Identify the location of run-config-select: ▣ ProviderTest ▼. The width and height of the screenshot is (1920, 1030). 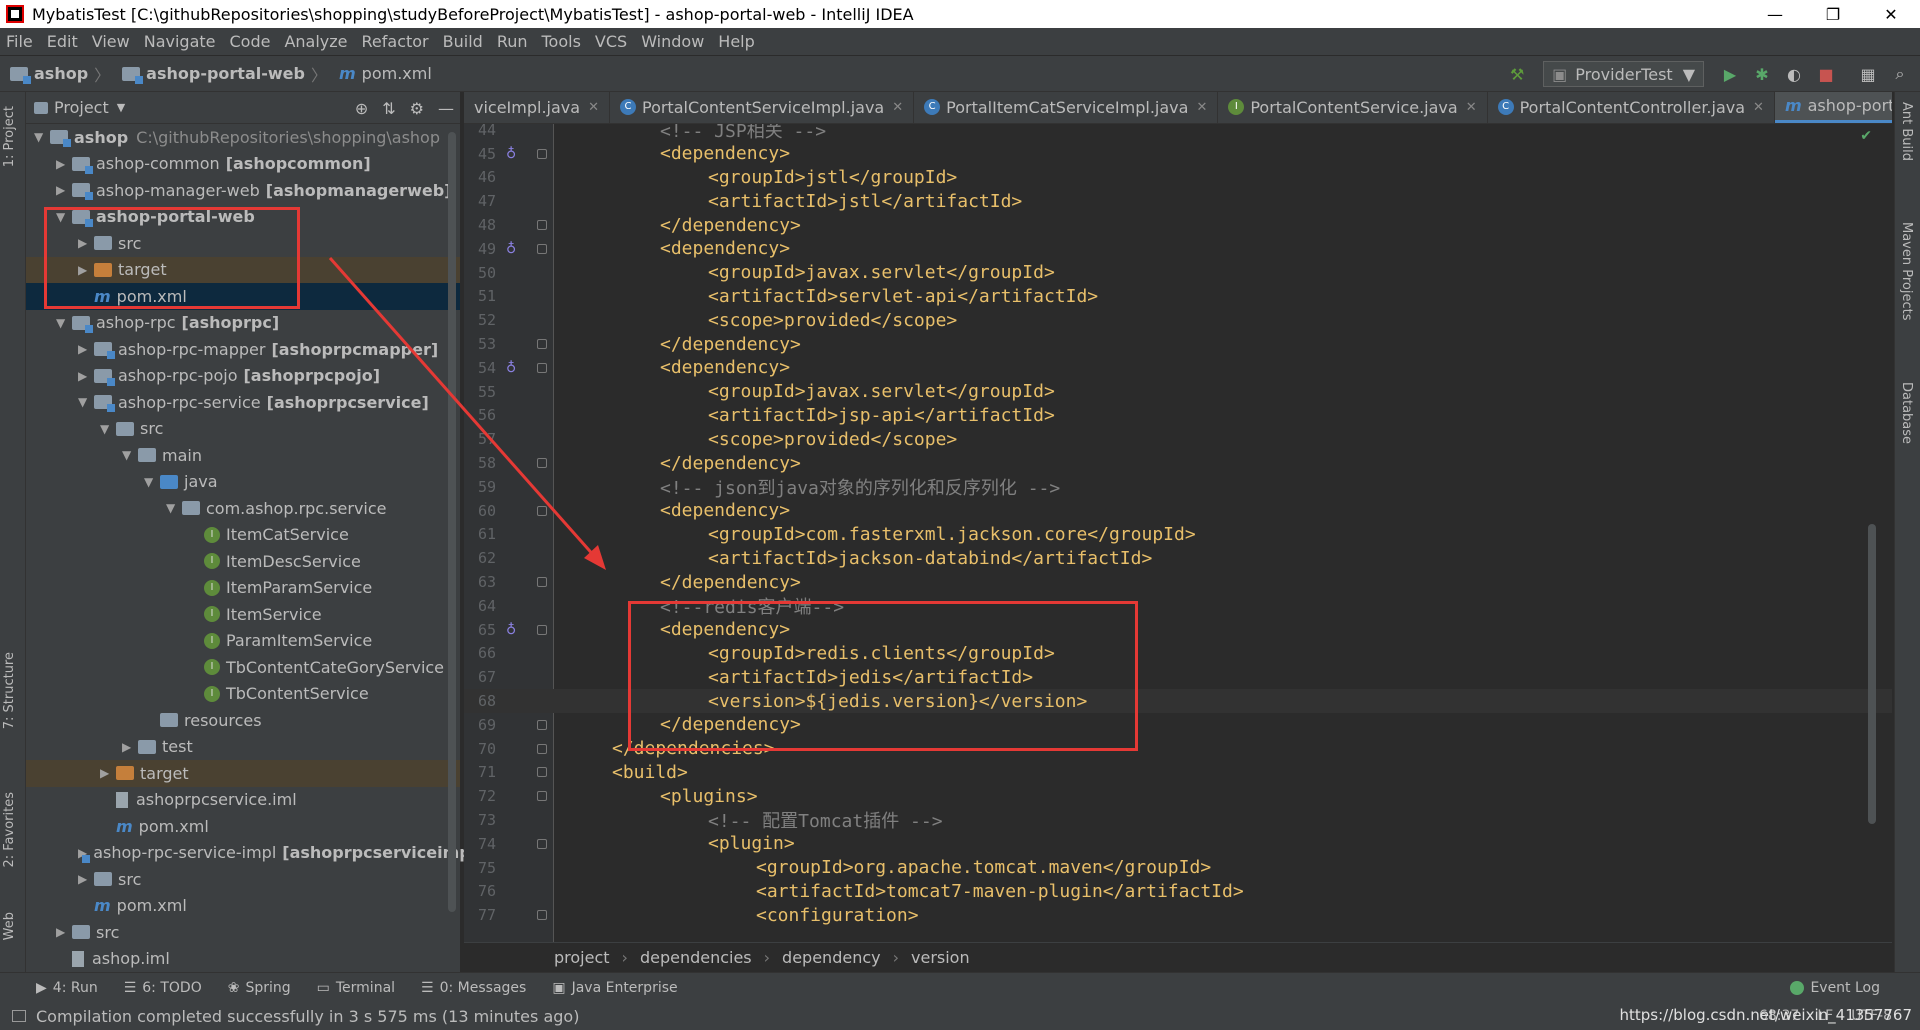
(1623, 74).